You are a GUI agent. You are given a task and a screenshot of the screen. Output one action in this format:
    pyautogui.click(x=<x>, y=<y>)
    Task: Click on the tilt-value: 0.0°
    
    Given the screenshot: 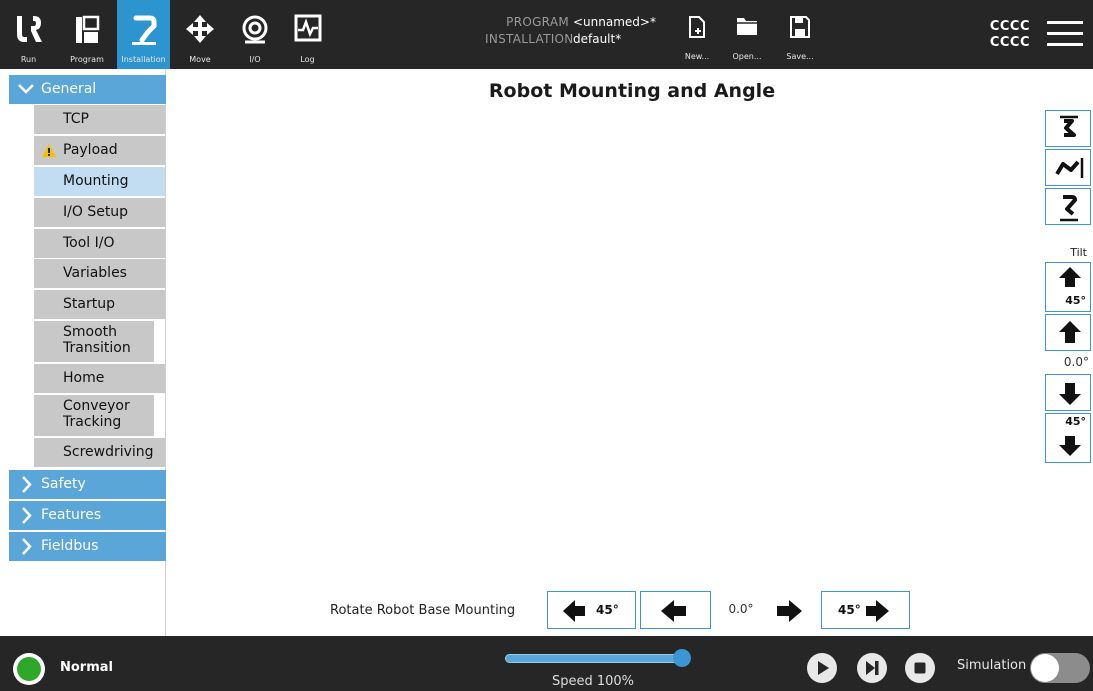 What is the action you would take?
    pyautogui.click(x=1076, y=362)
    